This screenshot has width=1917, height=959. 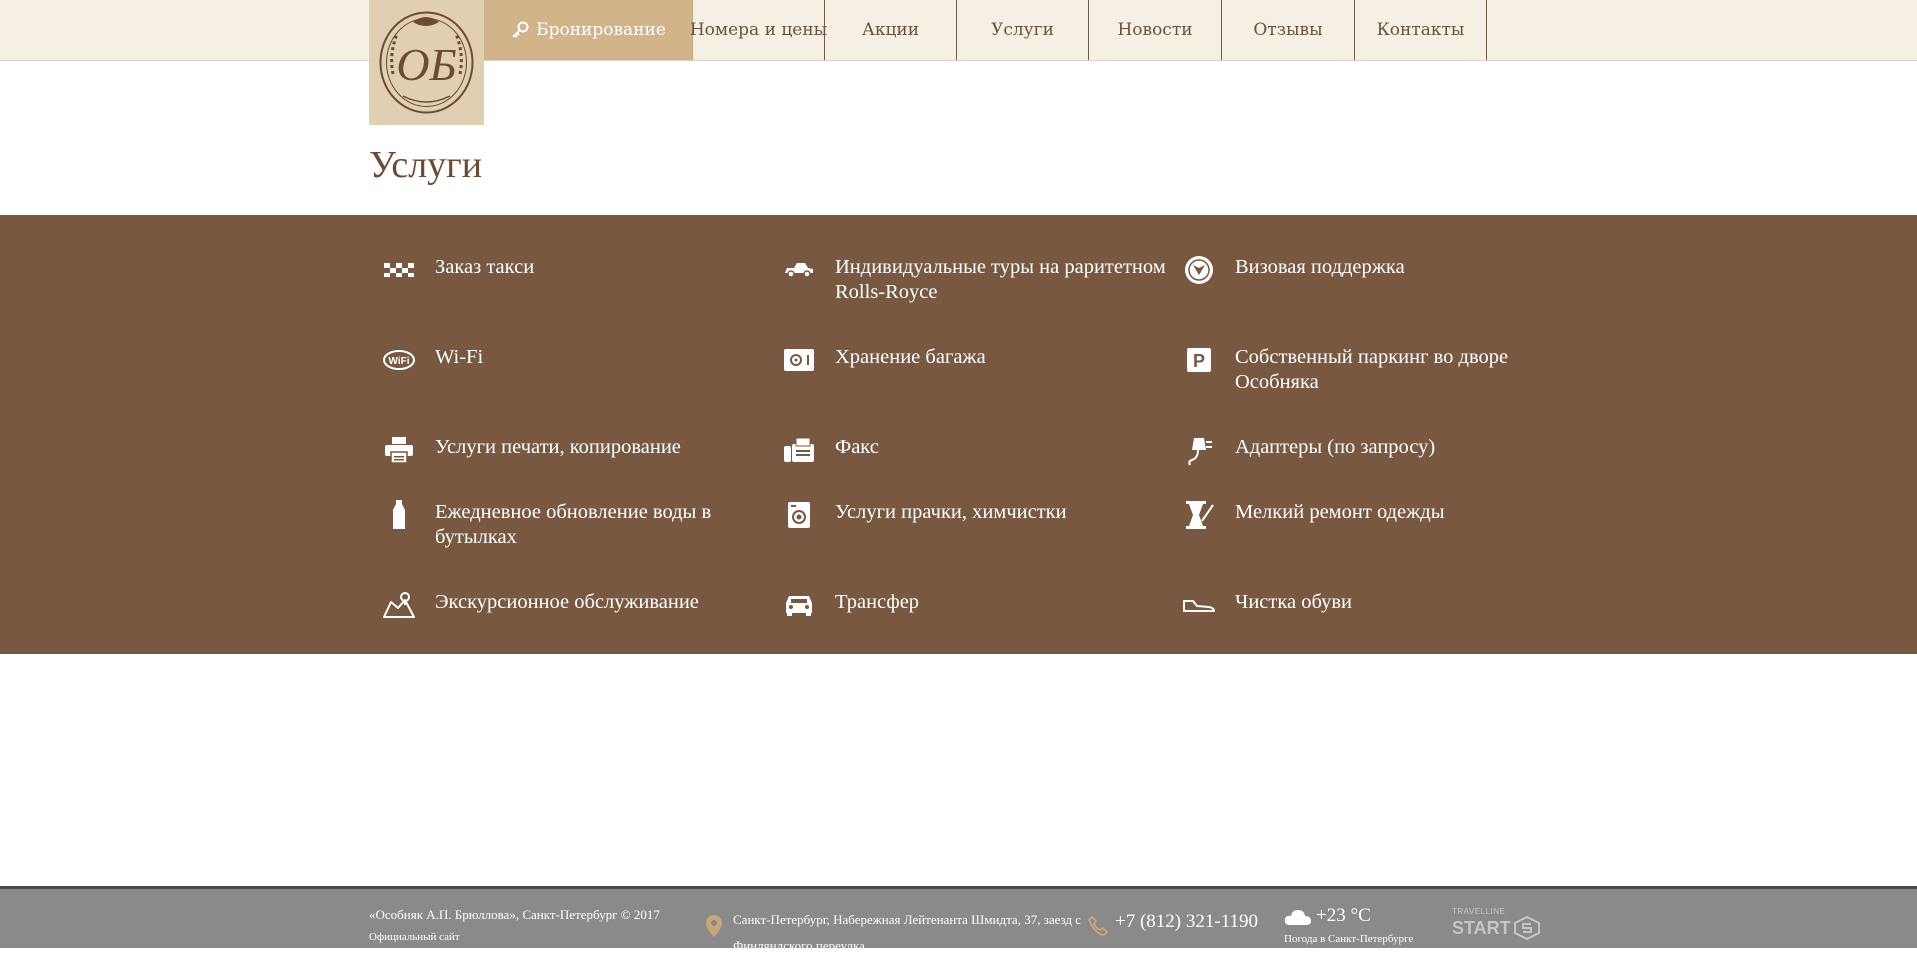 I want to click on plug-icon, so click(x=1199, y=450).